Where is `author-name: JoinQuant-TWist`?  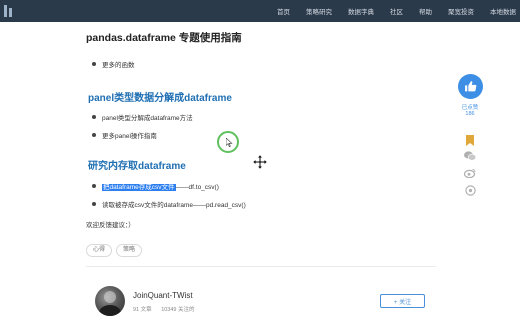 author-name: JoinQuant-TWist is located at coordinates (163, 295).